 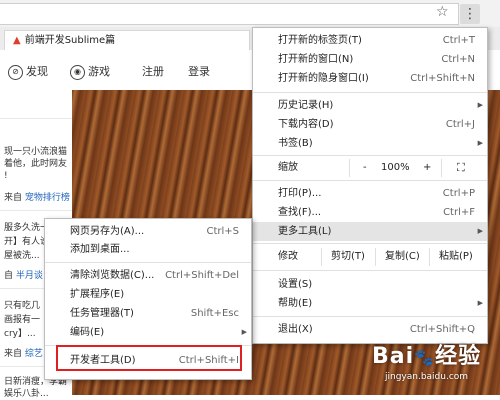 I want to click on nav-register: 注册, so click(x=153, y=71).